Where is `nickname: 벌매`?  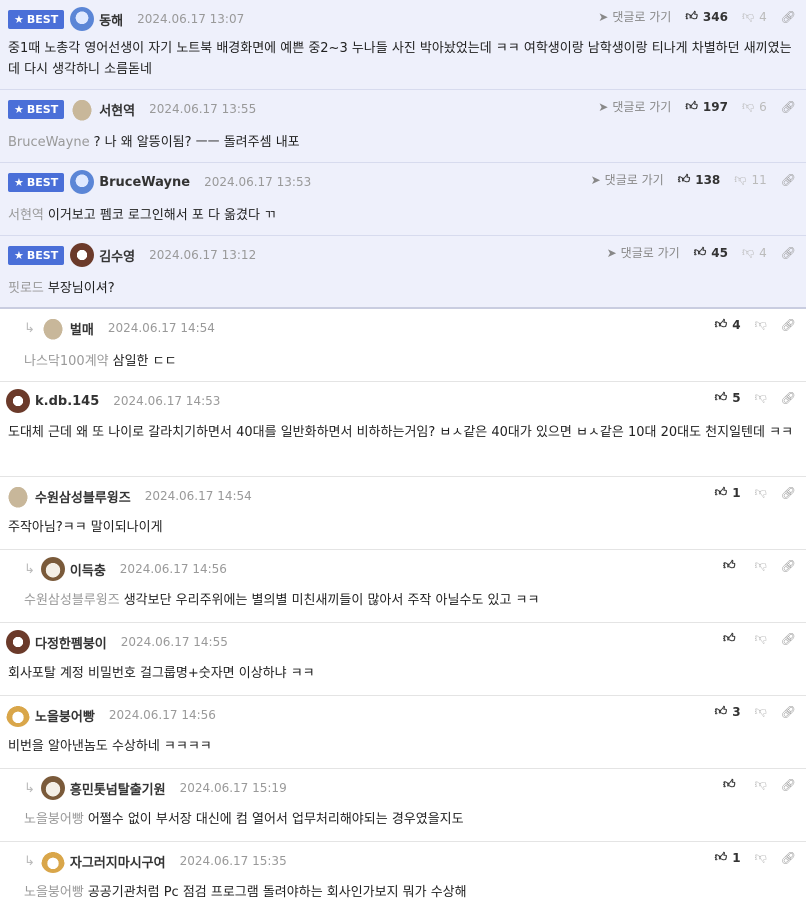
nickname: 벌매 is located at coordinates (82, 328).